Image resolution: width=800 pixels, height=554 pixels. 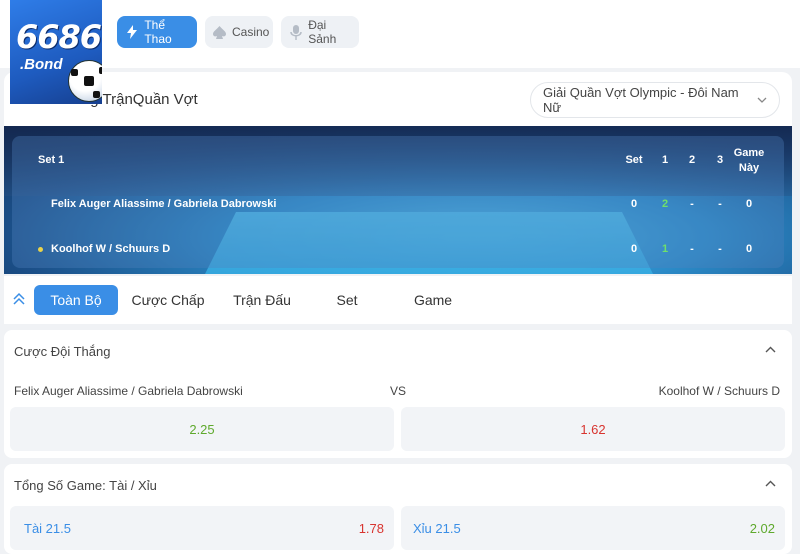 I want to click on lightning-icon, so click(x=131, y=32).